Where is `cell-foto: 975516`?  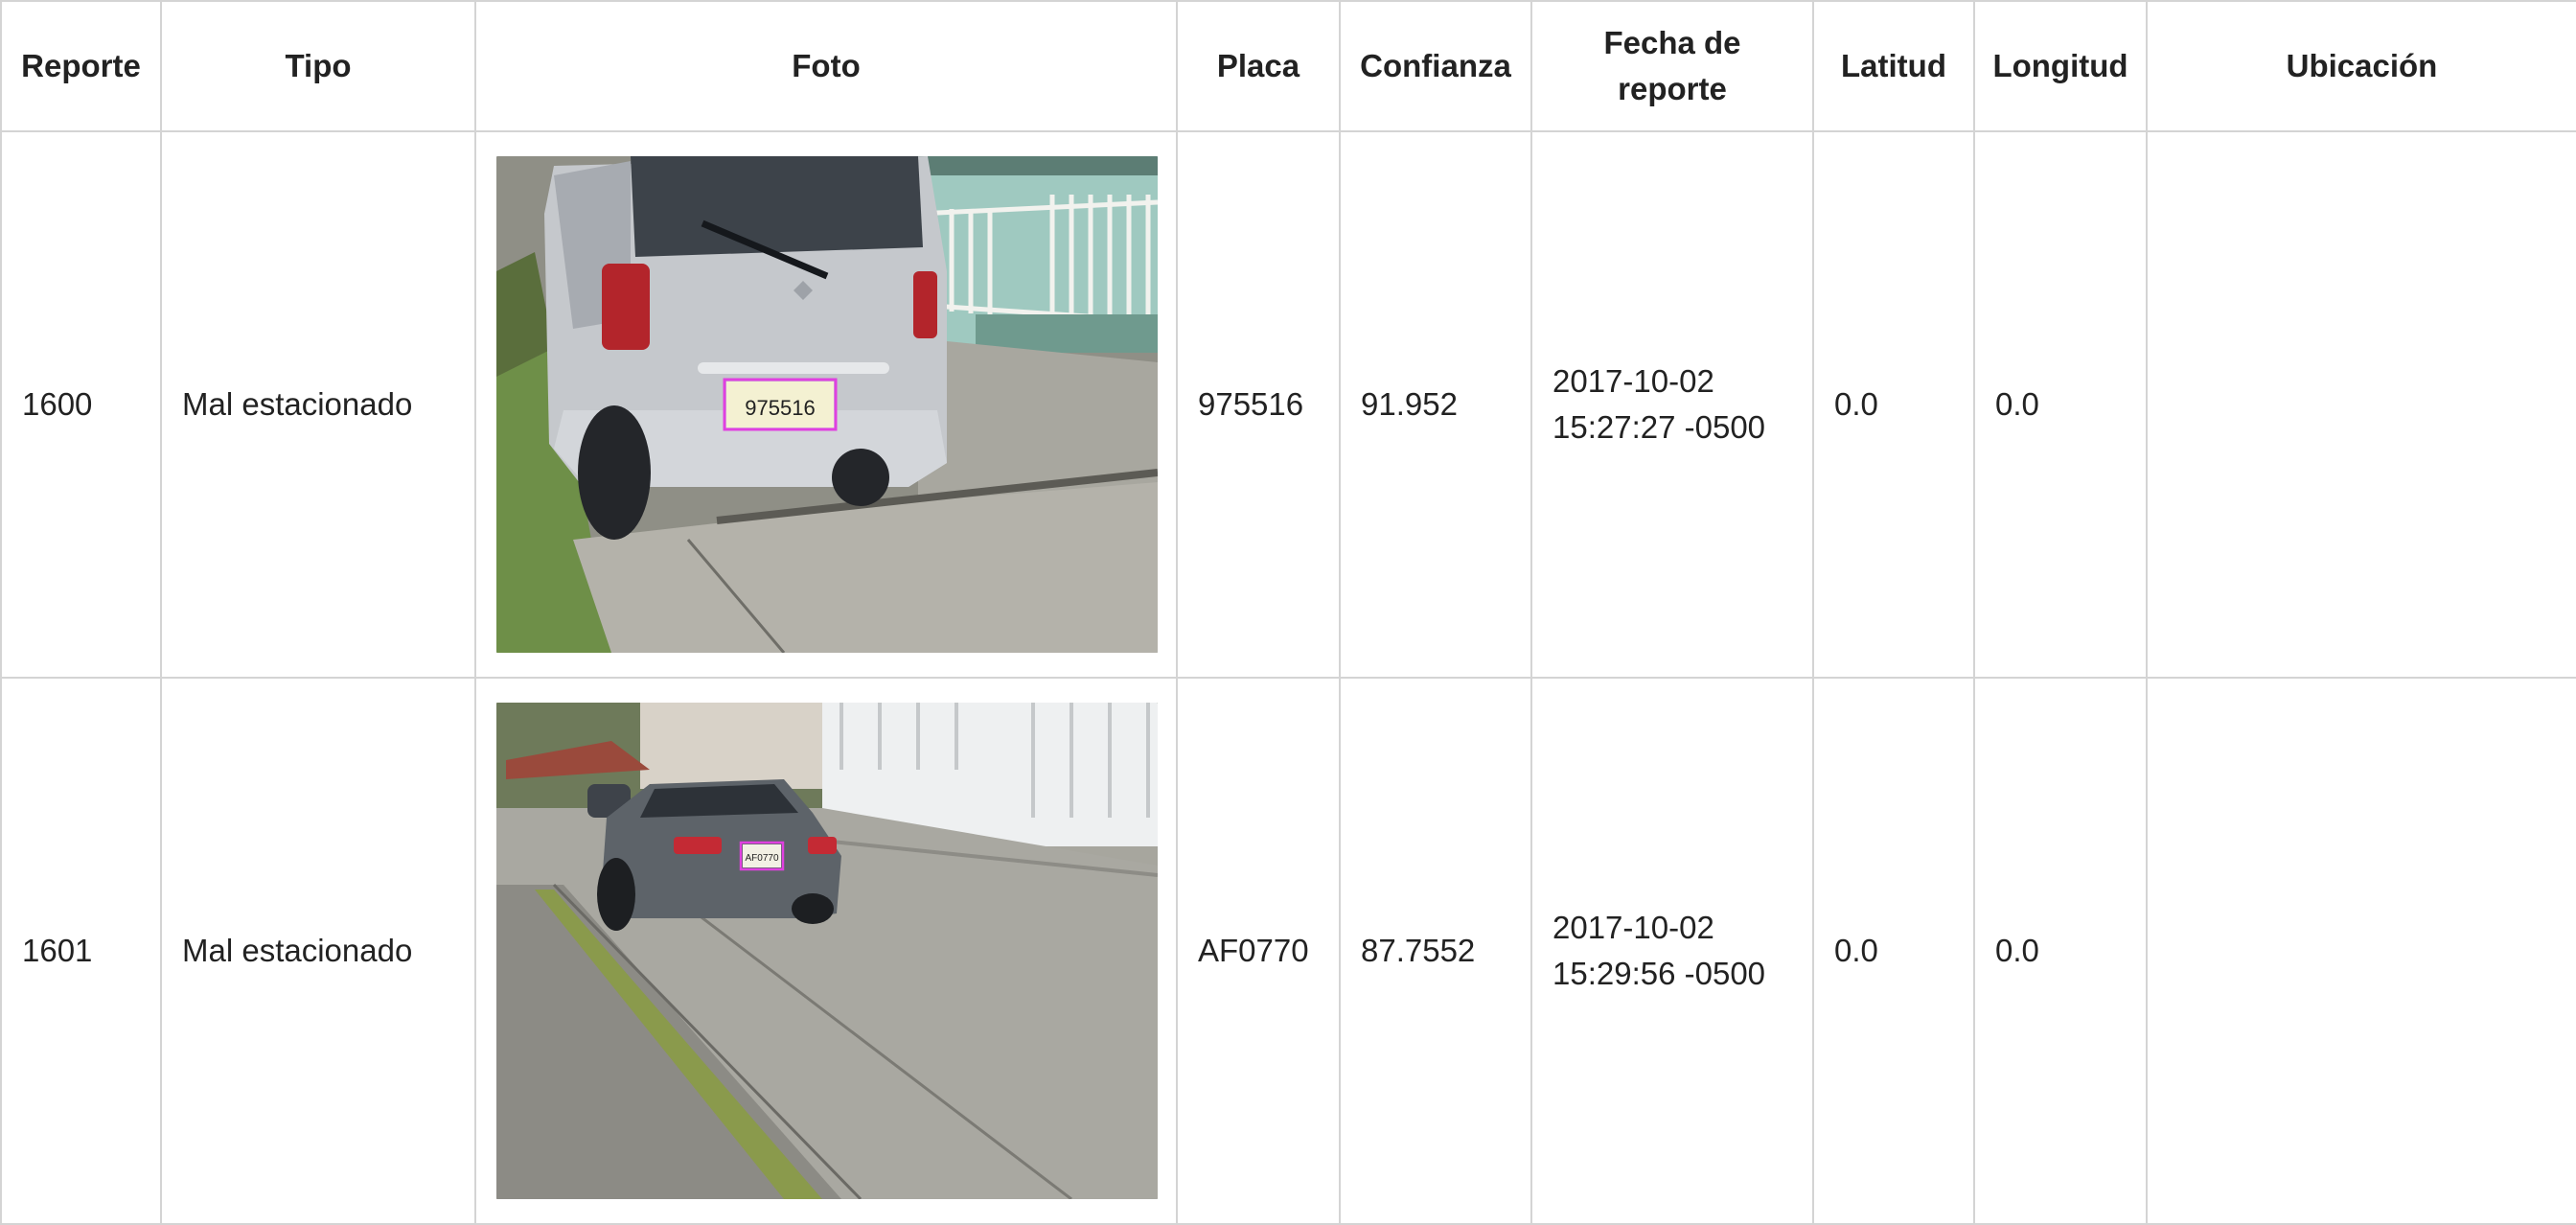
cell-foto: 975516 is located at coordinates (826, 404).